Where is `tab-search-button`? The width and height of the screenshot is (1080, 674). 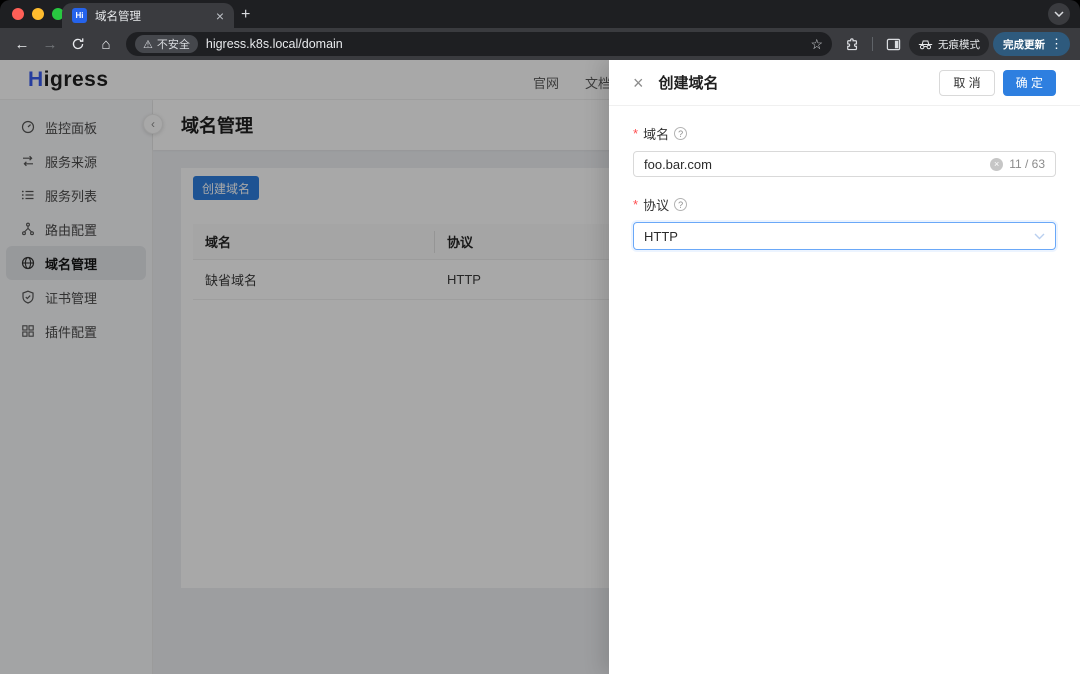 tab-search-button is located at coordinates (1059, 14).